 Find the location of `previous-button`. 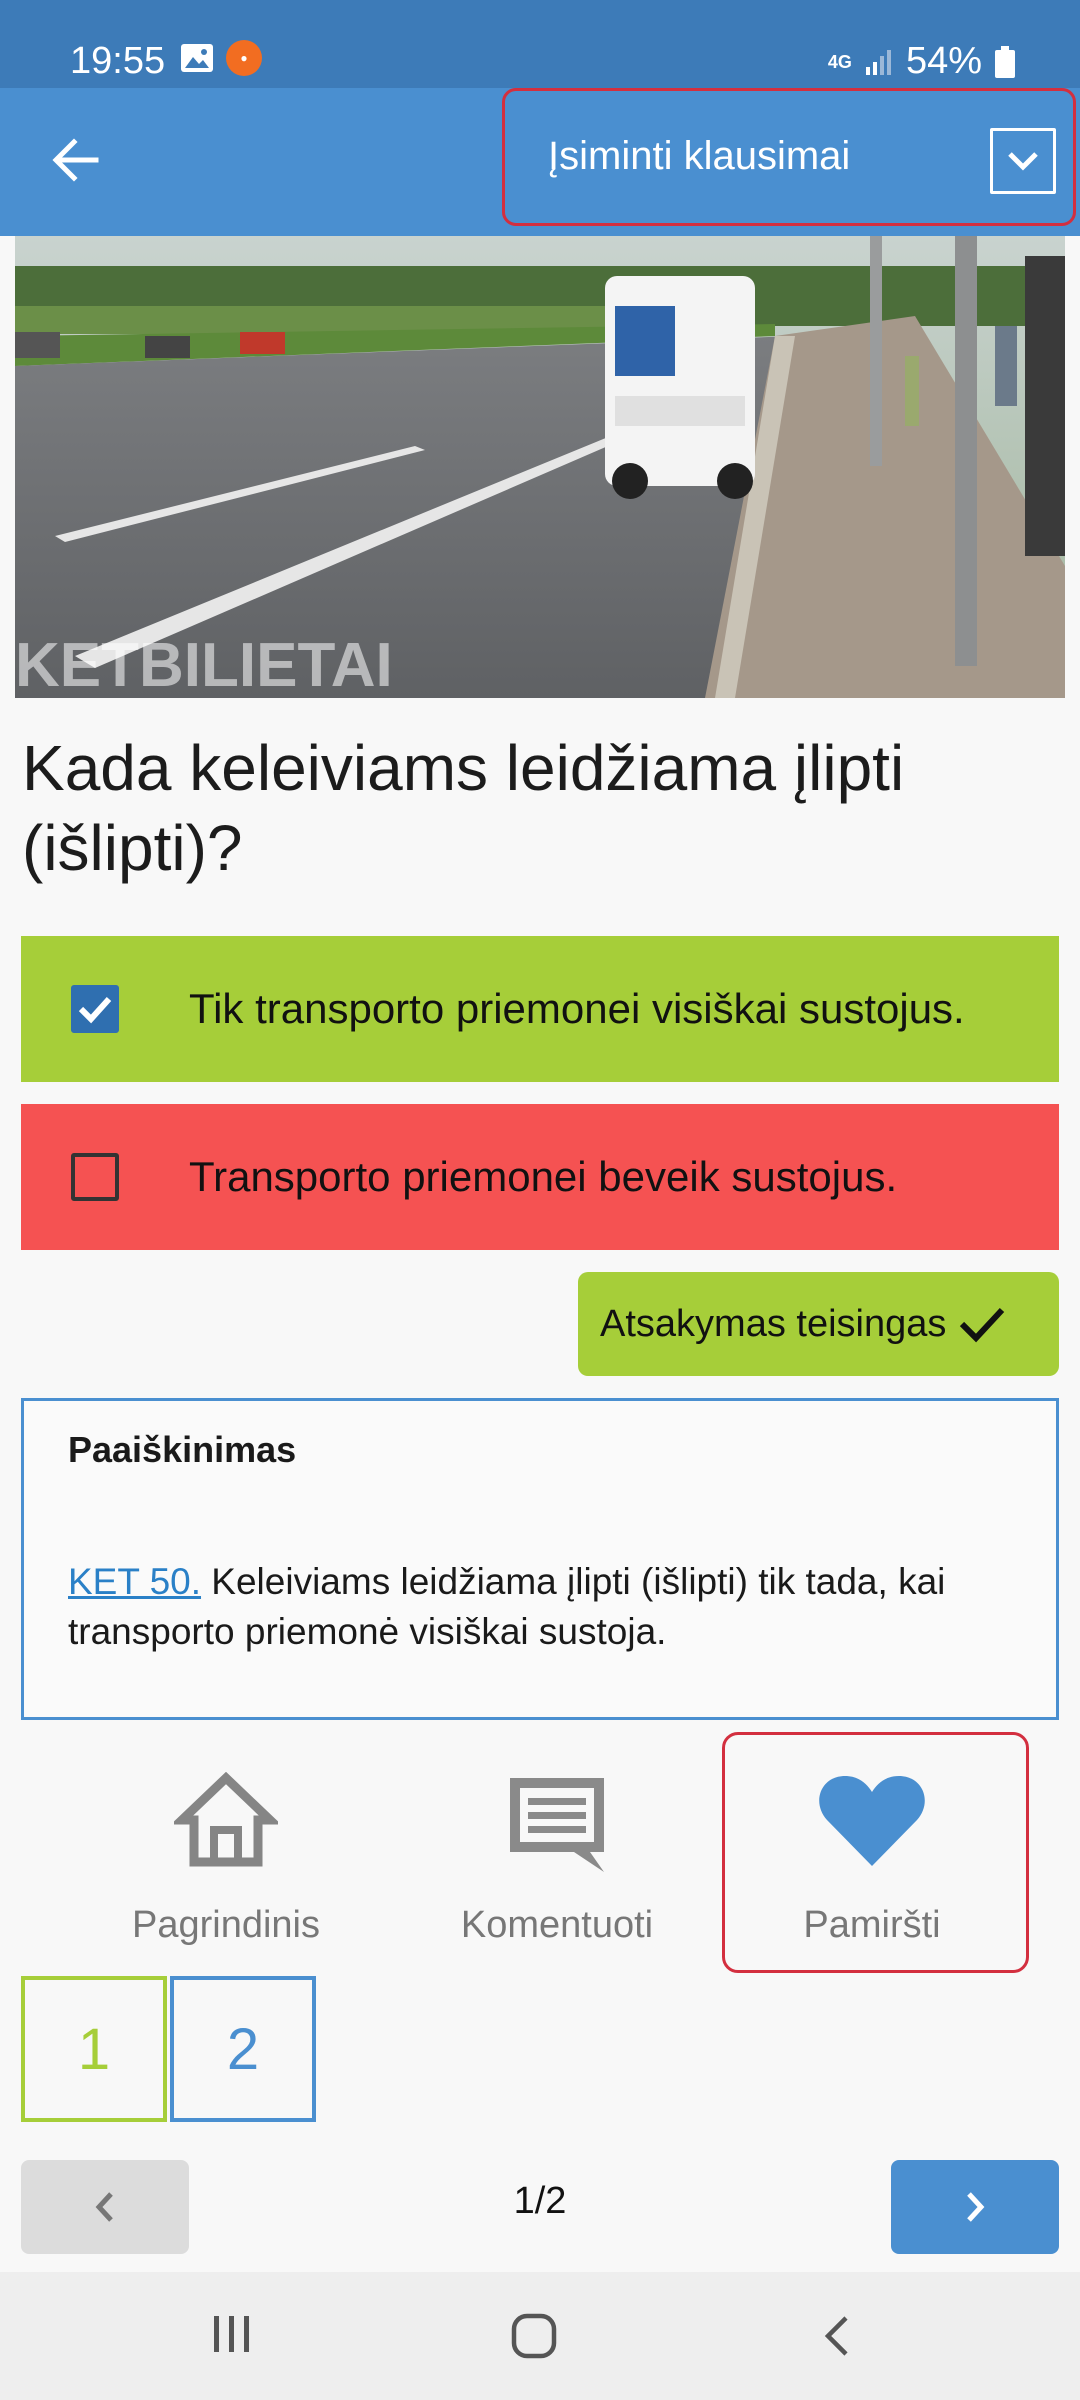

previous-button is located at coordinates (105, 2207).